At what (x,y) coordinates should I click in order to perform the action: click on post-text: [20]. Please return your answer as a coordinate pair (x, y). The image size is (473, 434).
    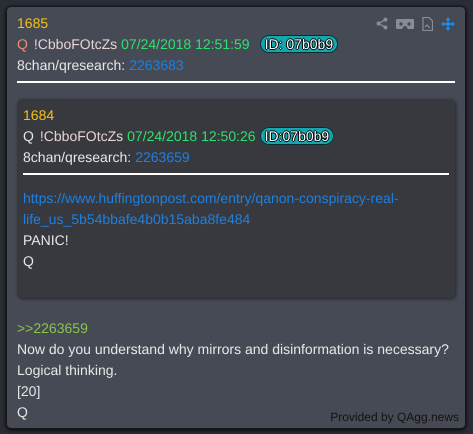
    Looking at the image, I should click on (28, 391).